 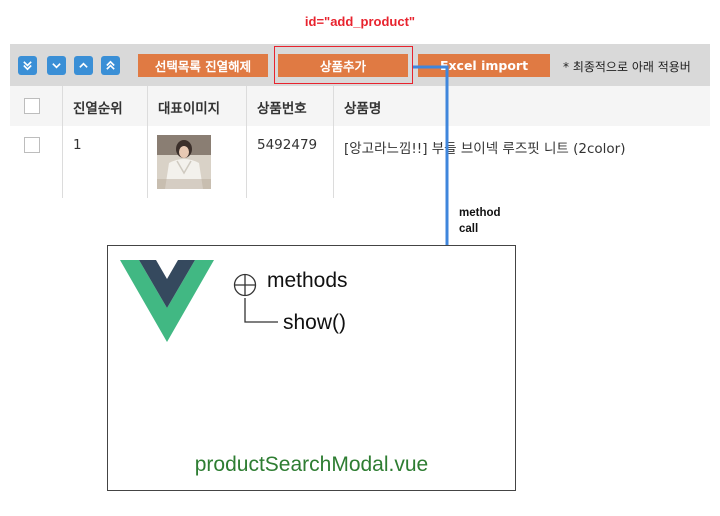 What do you see at coordinates (315, 322) in the screenshot?
I see `show-method-label: show()` at bounding box center [315, 322].